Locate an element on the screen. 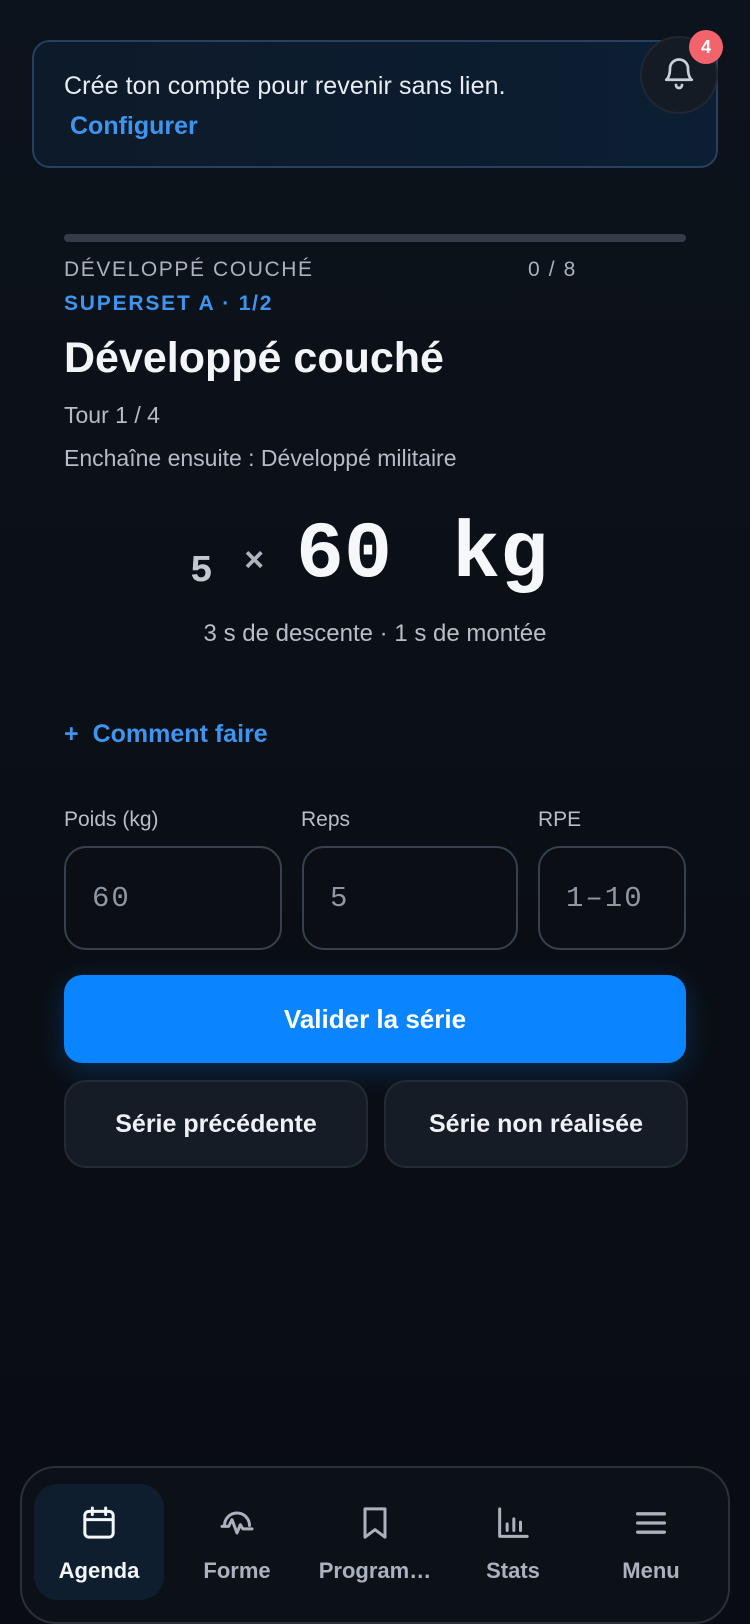 This screenshot has height=1624, width=750. exercise-caption: DÉVELOPPÉ COUCHÉ is located at coordinates (189, 269).